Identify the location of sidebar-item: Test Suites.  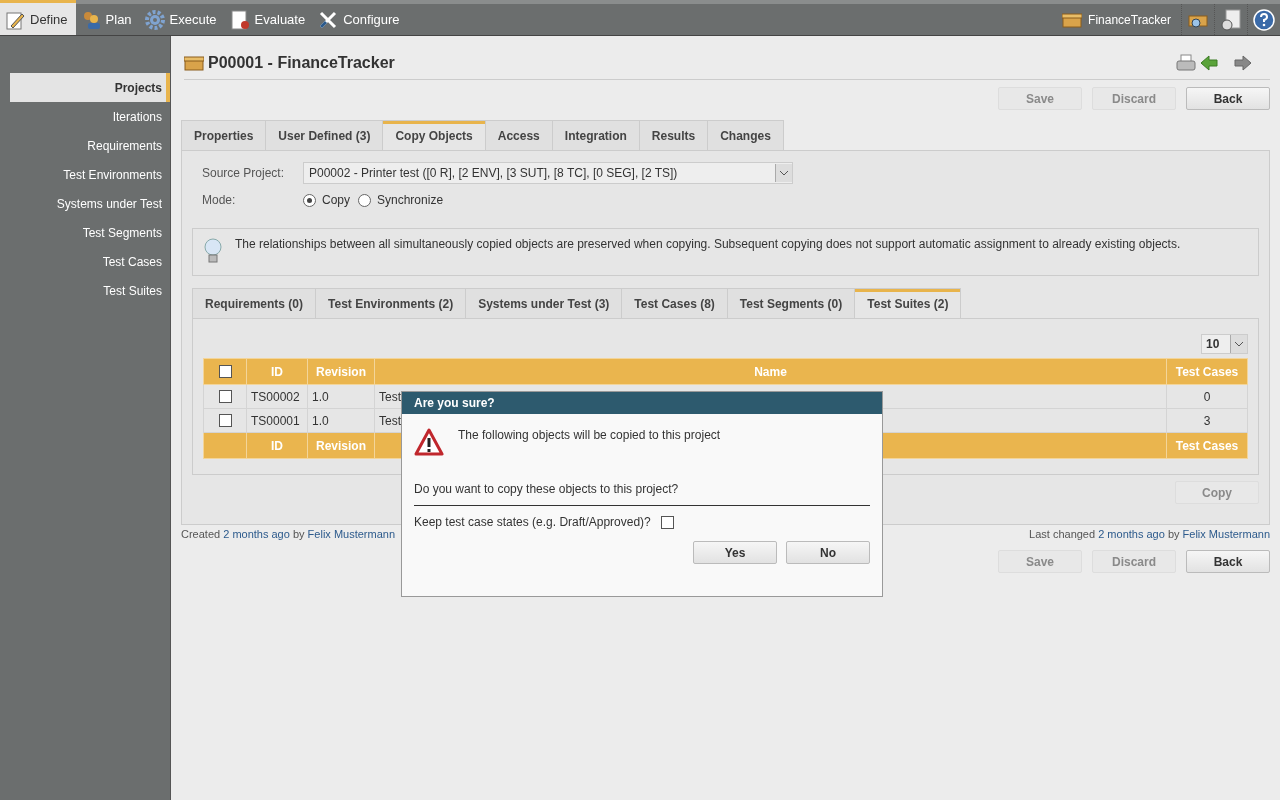
(90, 290).